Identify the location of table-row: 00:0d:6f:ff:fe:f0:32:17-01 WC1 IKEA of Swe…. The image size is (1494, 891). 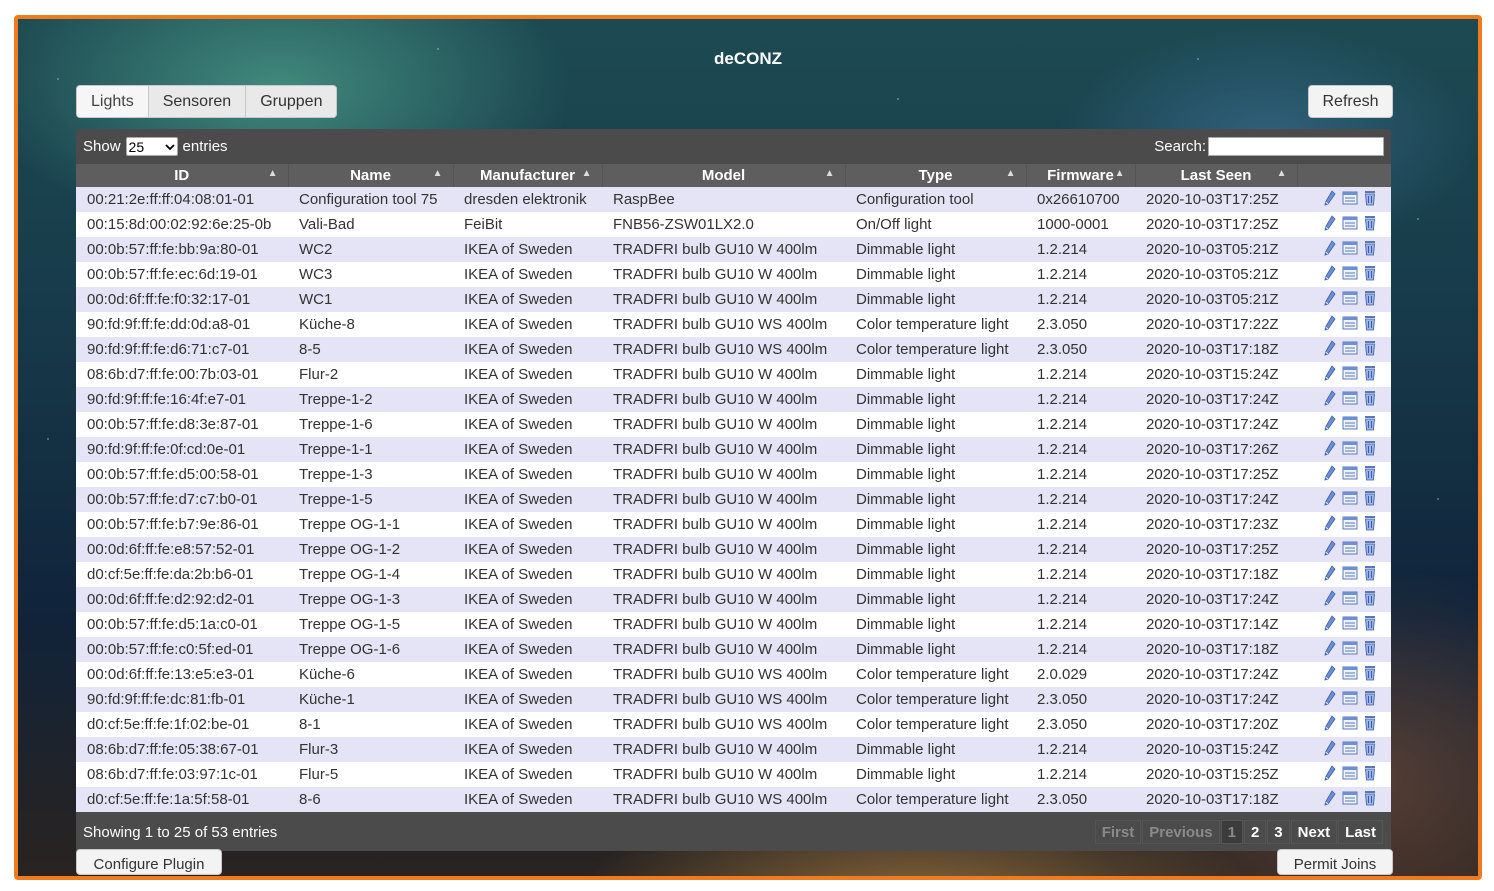
(733, 299).